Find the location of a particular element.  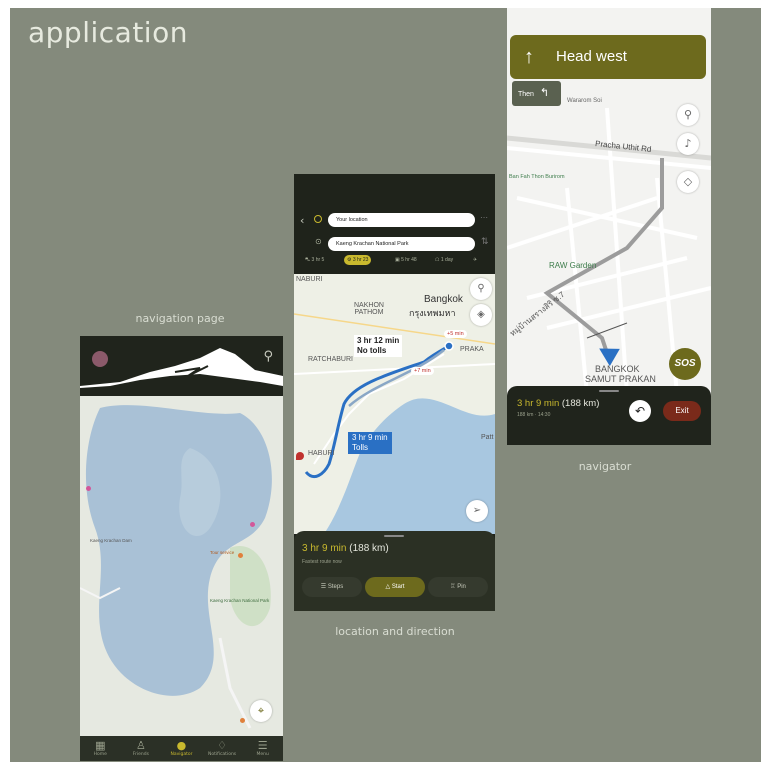

mode-more: ✈ is located at coordinates (475, 260).